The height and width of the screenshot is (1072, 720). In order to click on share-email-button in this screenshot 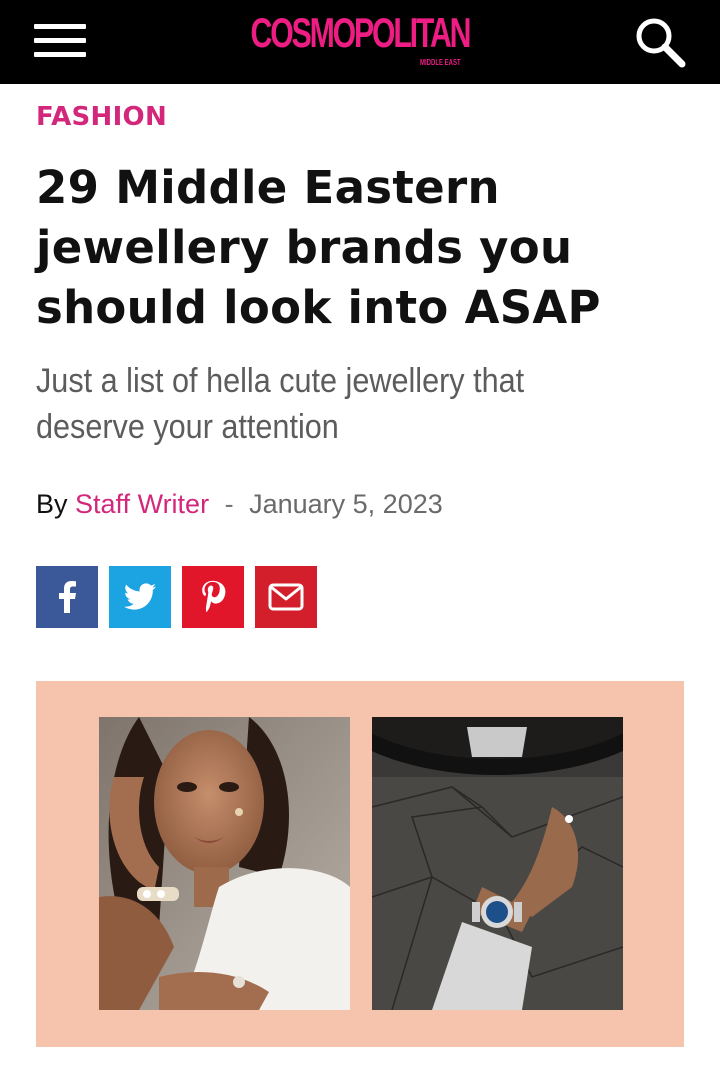, I will do `click(286, 597)`.